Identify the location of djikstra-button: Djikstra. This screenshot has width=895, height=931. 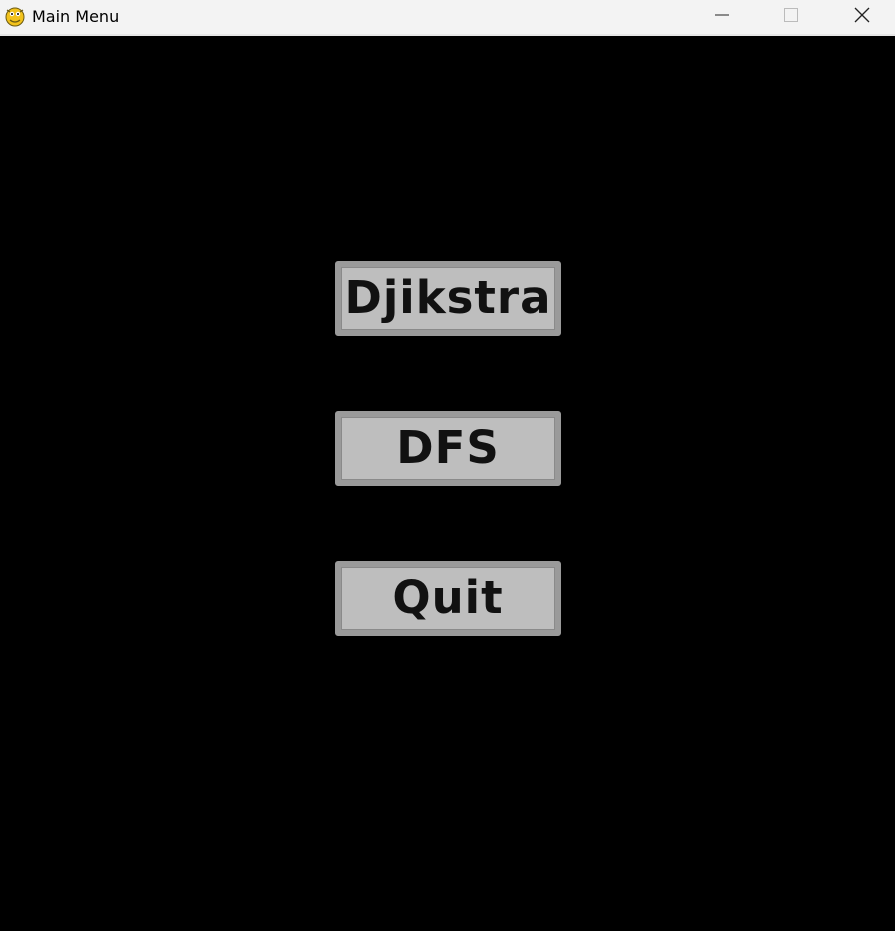
(448, 298).